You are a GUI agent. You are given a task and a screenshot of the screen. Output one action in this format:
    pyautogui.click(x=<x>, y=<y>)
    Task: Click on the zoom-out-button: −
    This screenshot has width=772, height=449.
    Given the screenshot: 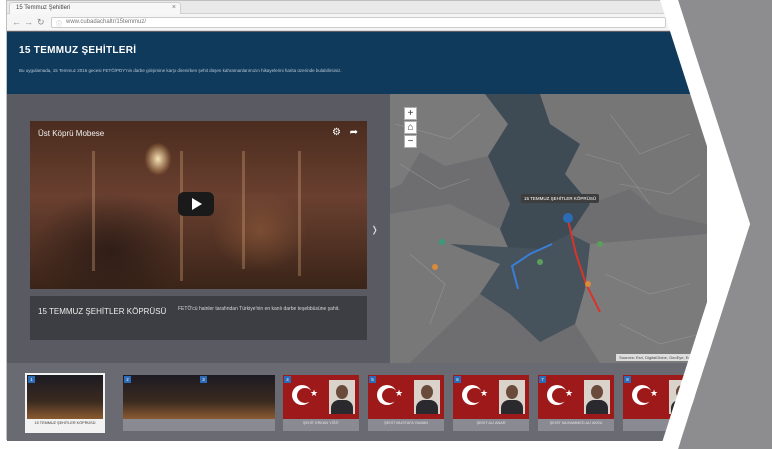 What is the action you would take?
    pyautogui.click(x=410, y=141)
    